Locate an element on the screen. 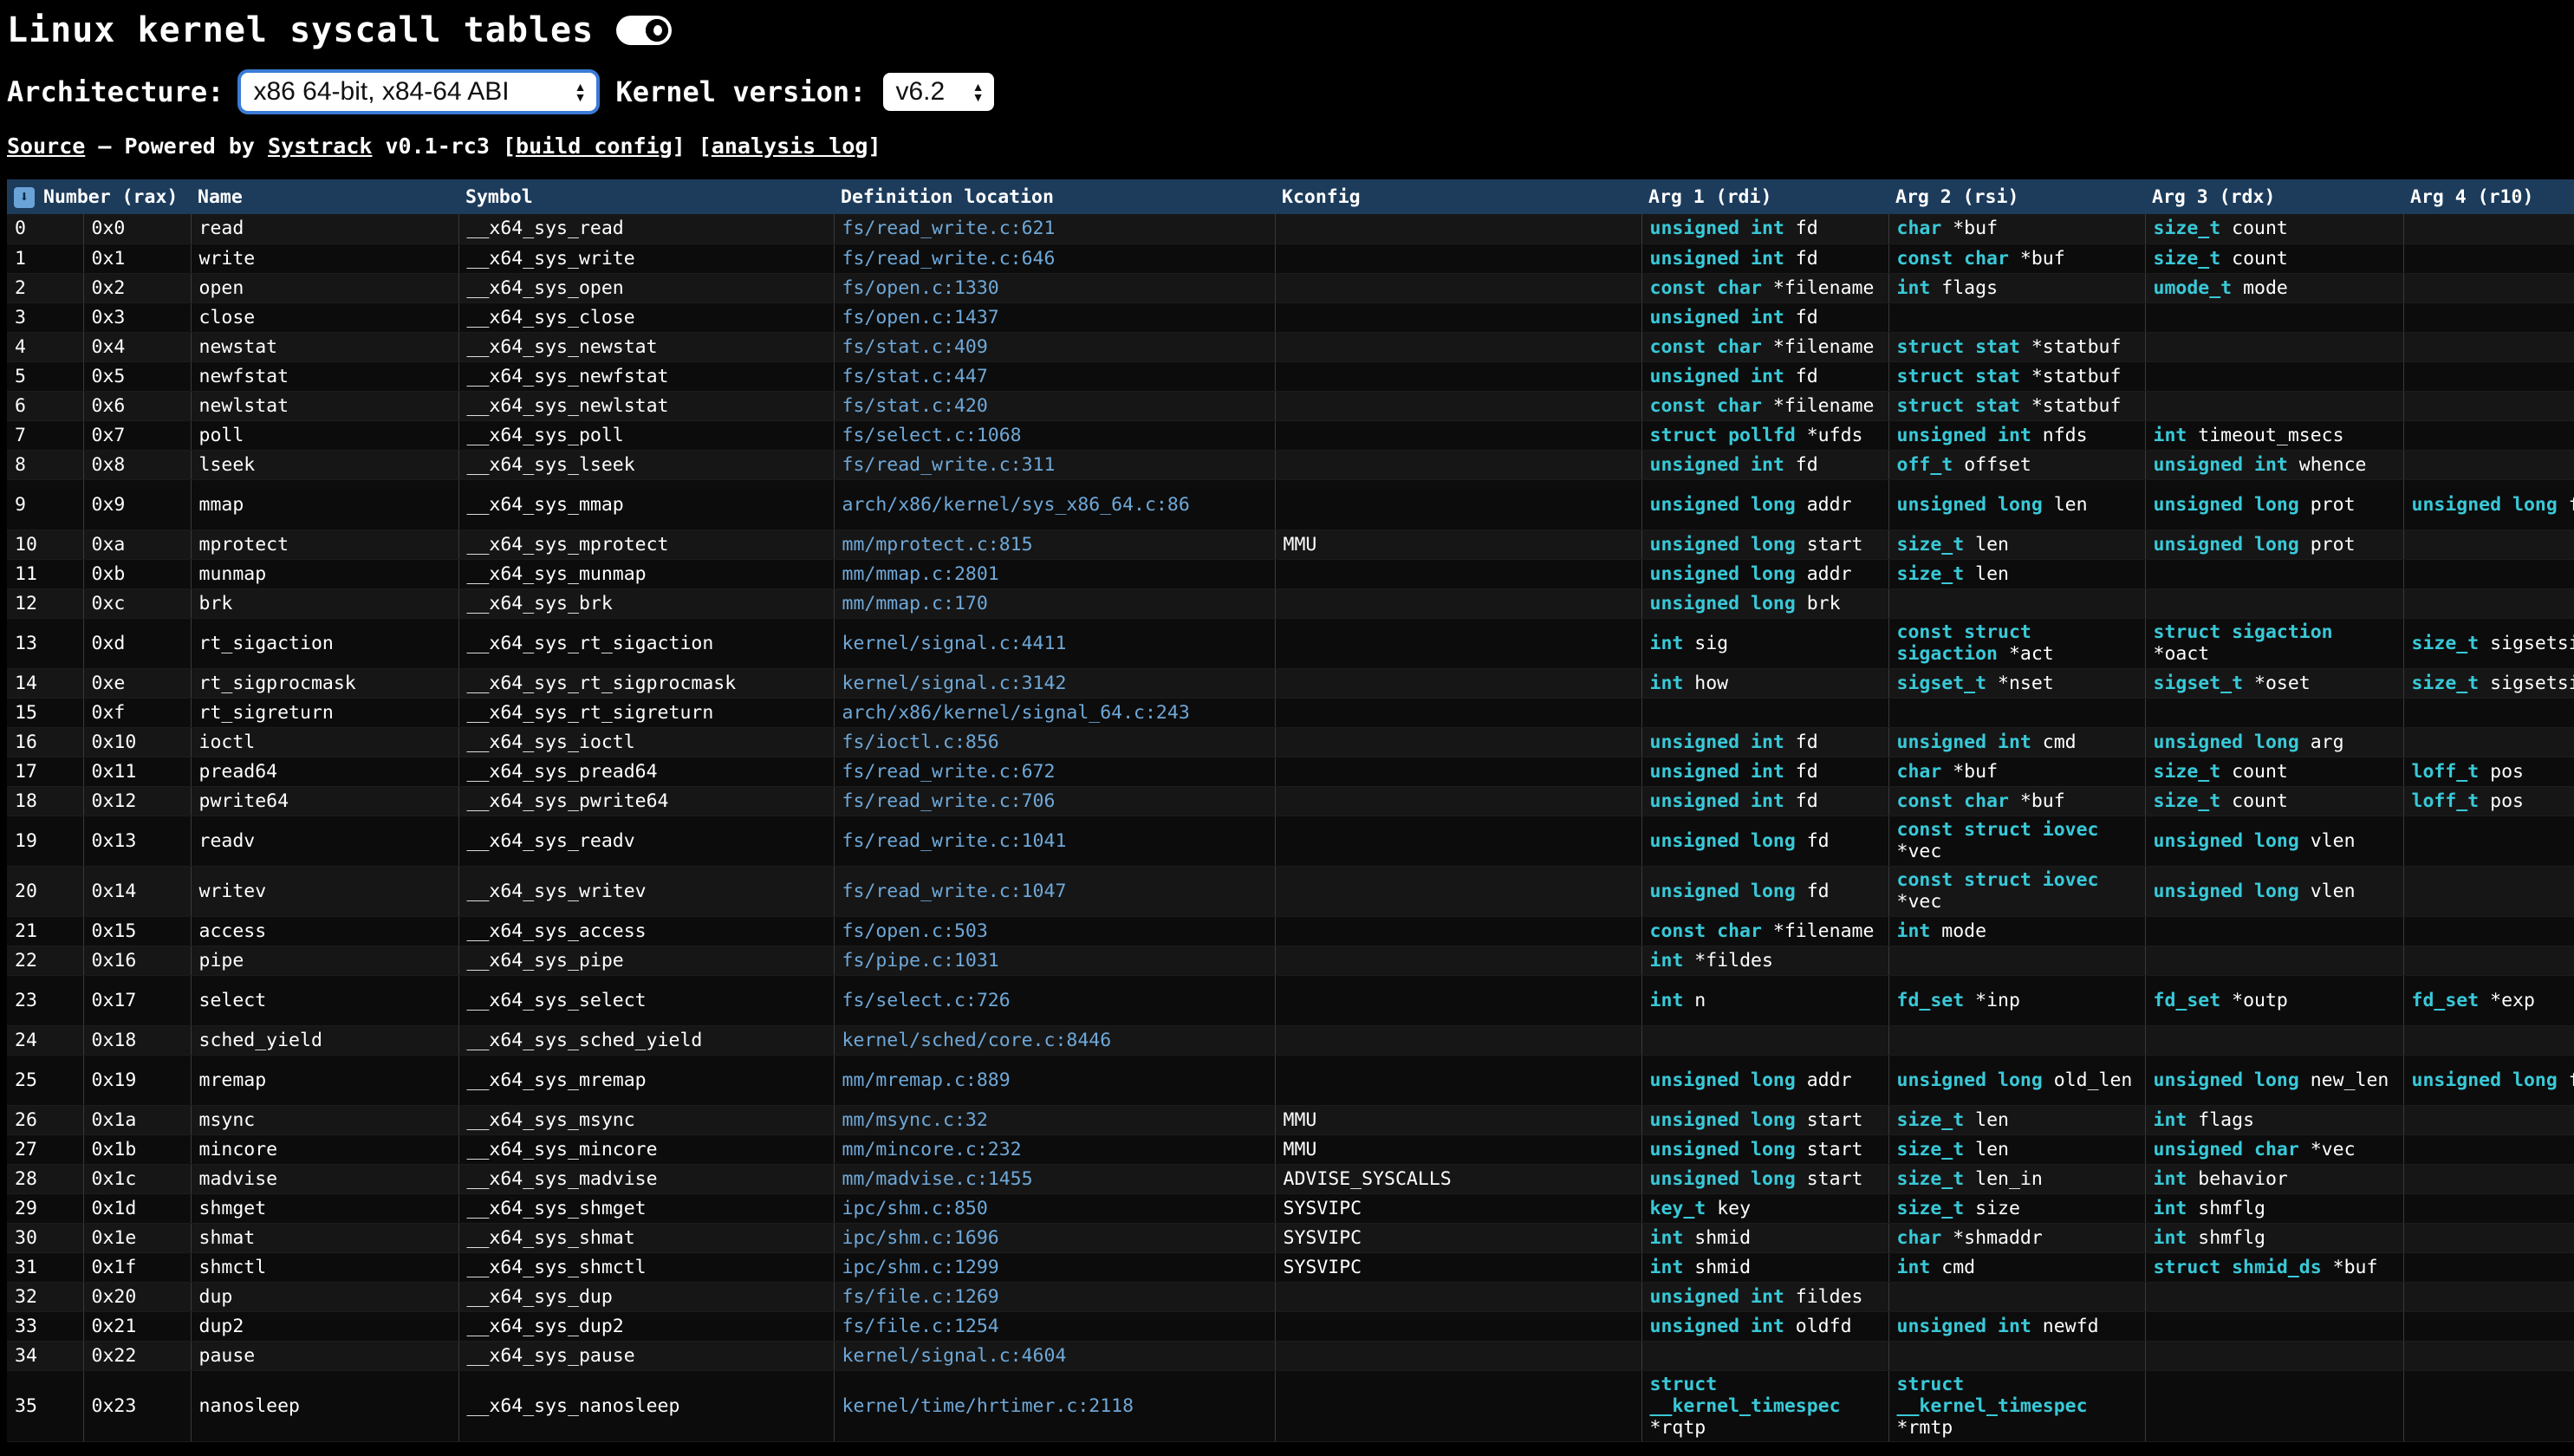  cell-arg1: struct pollfd *ufds is located at coordinates (1765, 435).